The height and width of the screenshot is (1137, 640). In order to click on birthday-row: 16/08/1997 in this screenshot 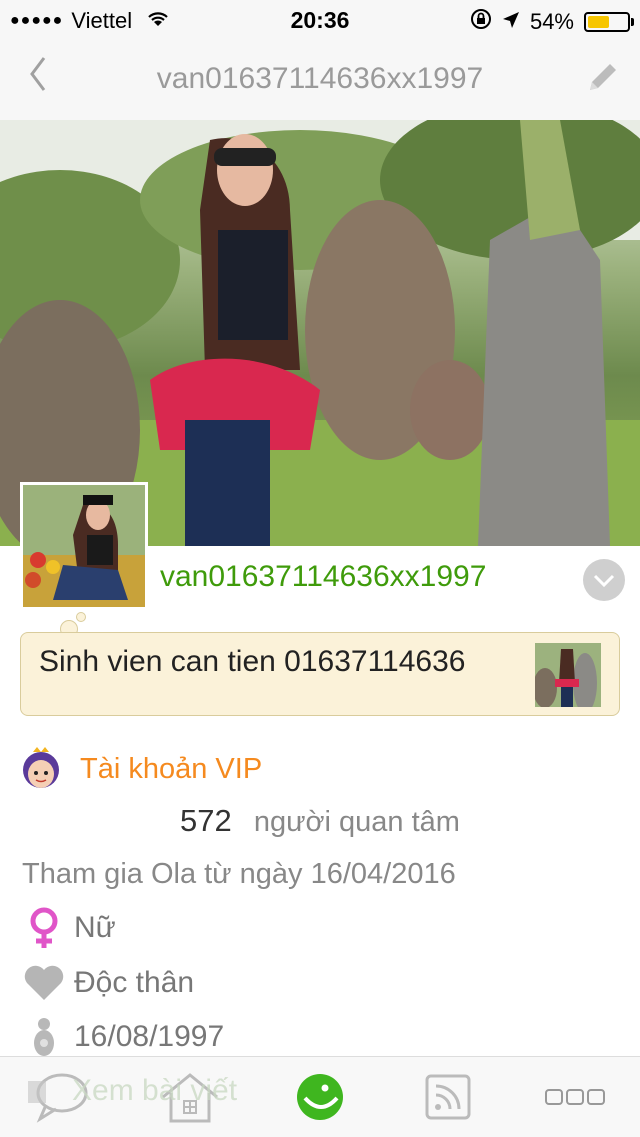, I will do `click(123, 1037)`.